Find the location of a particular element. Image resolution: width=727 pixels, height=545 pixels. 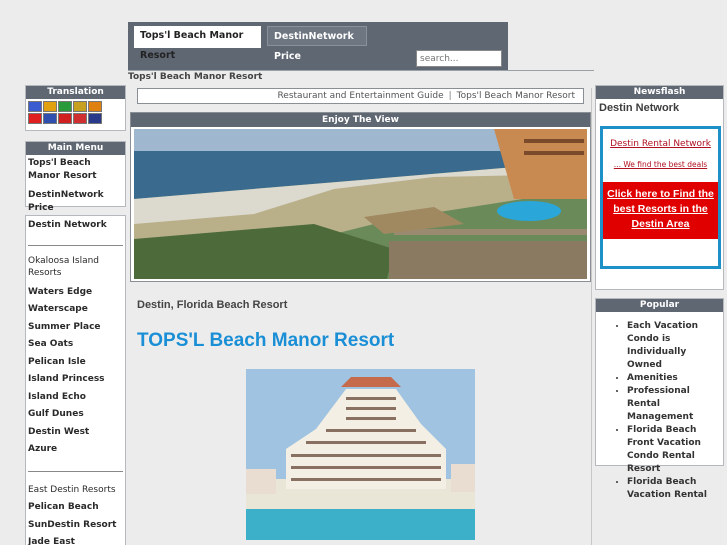

sidebar-link-destin-network: Destin Network is located at coordinates (75, 226).